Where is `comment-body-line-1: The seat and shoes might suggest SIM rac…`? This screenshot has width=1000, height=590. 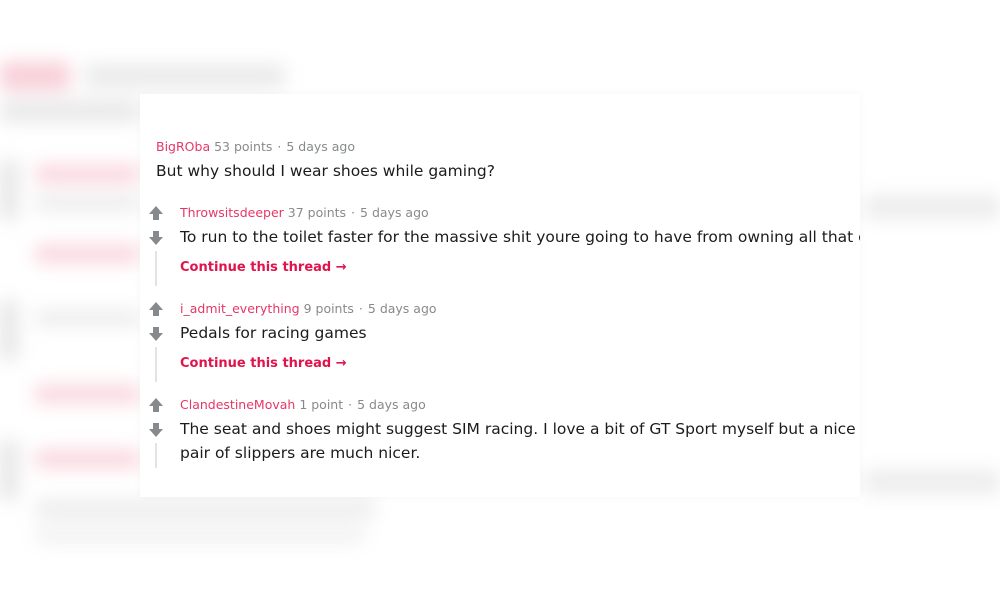 comment-body-line-1: The seat and shoes might suggest SIM rac… is located at coordinates (520, 429).